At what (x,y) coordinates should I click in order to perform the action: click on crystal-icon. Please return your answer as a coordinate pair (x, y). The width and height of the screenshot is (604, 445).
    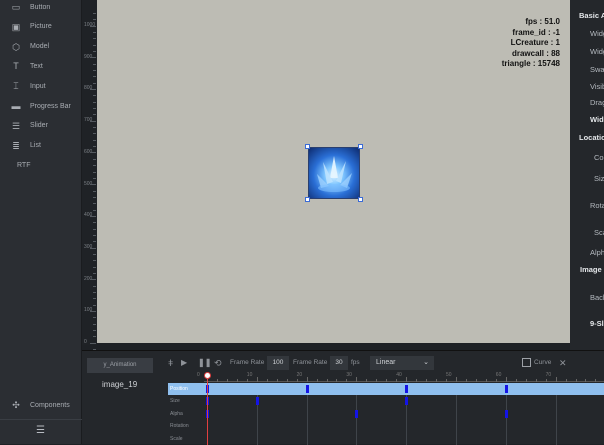
    Looking at the image, I should click on (334, 174).